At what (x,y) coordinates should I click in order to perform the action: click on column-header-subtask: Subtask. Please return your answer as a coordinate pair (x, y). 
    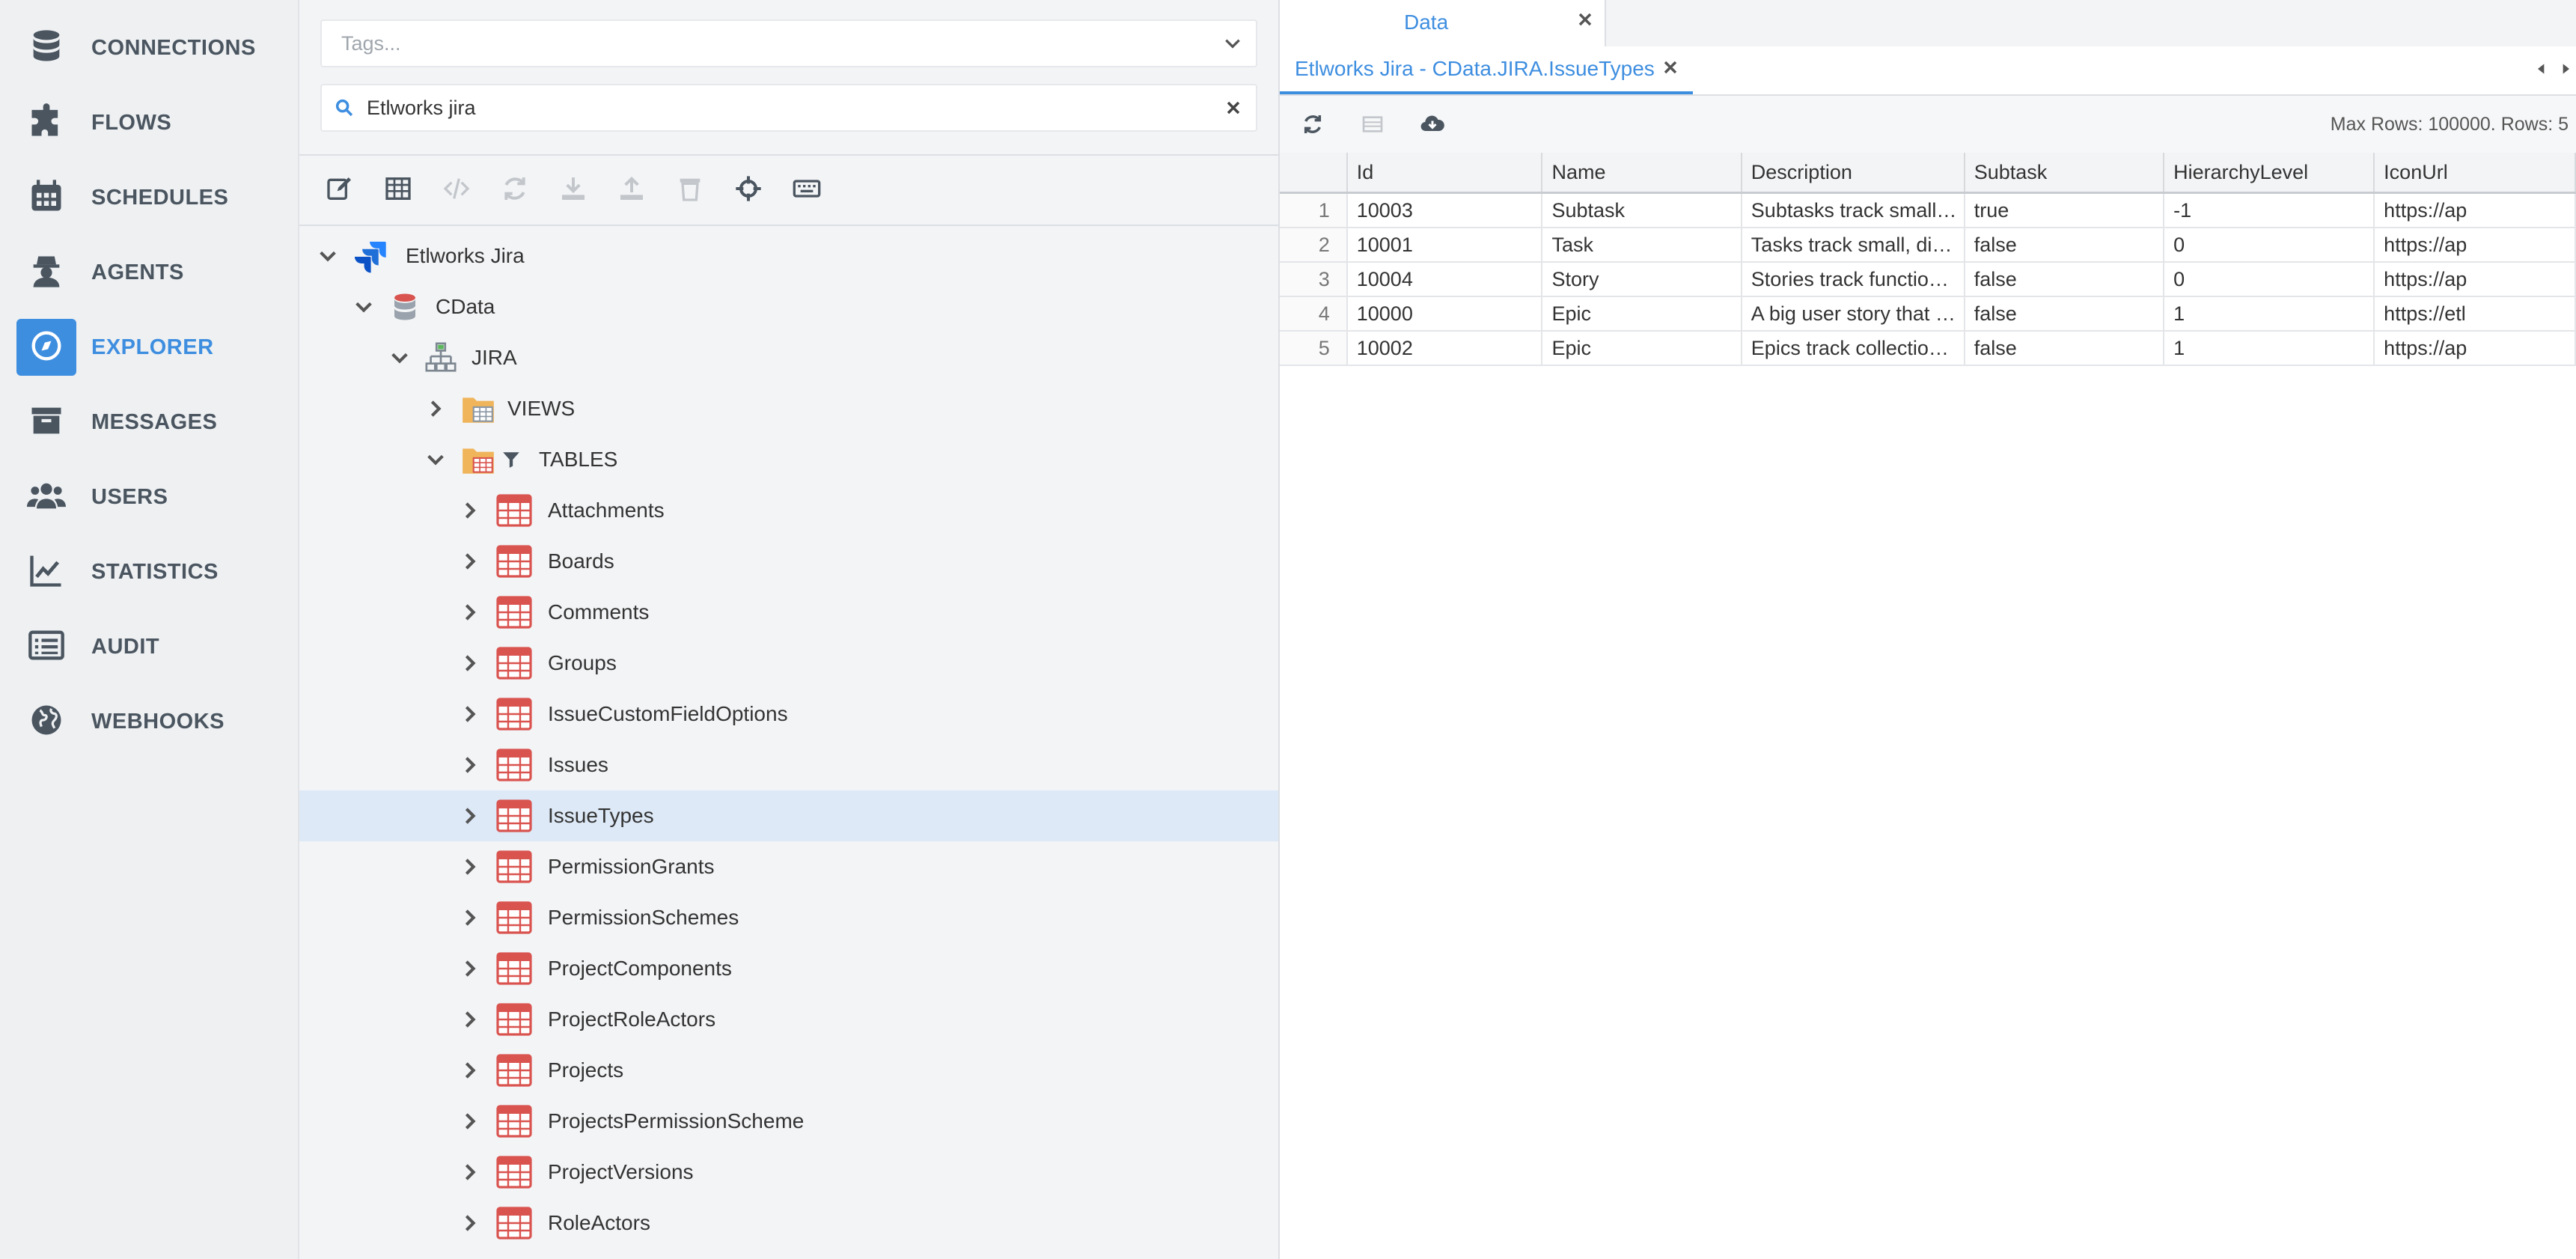
    Looking at the image, I should click on (2064, 173).